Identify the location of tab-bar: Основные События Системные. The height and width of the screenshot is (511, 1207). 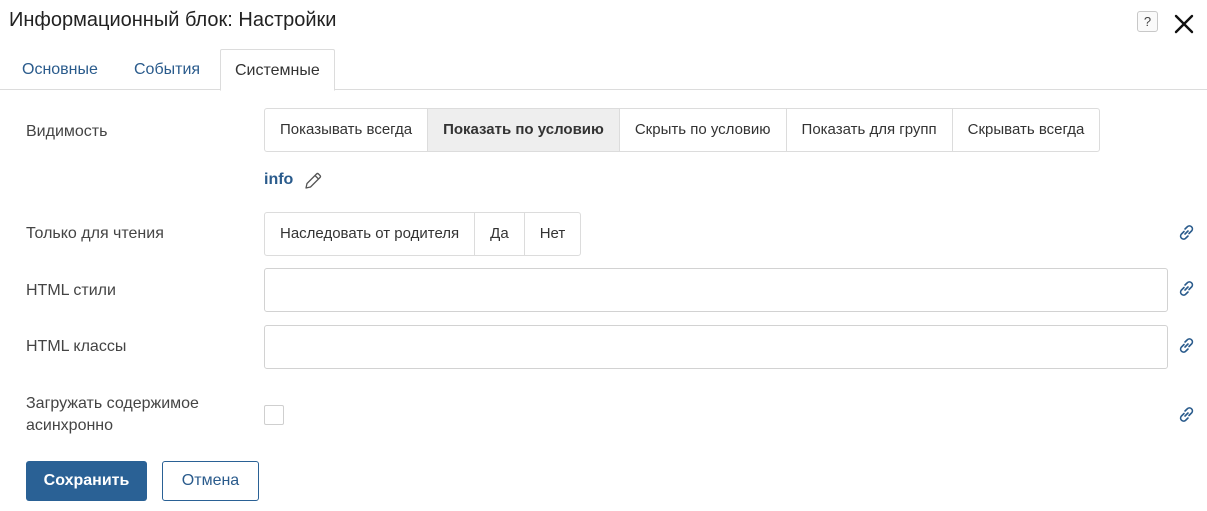
(603, 70).